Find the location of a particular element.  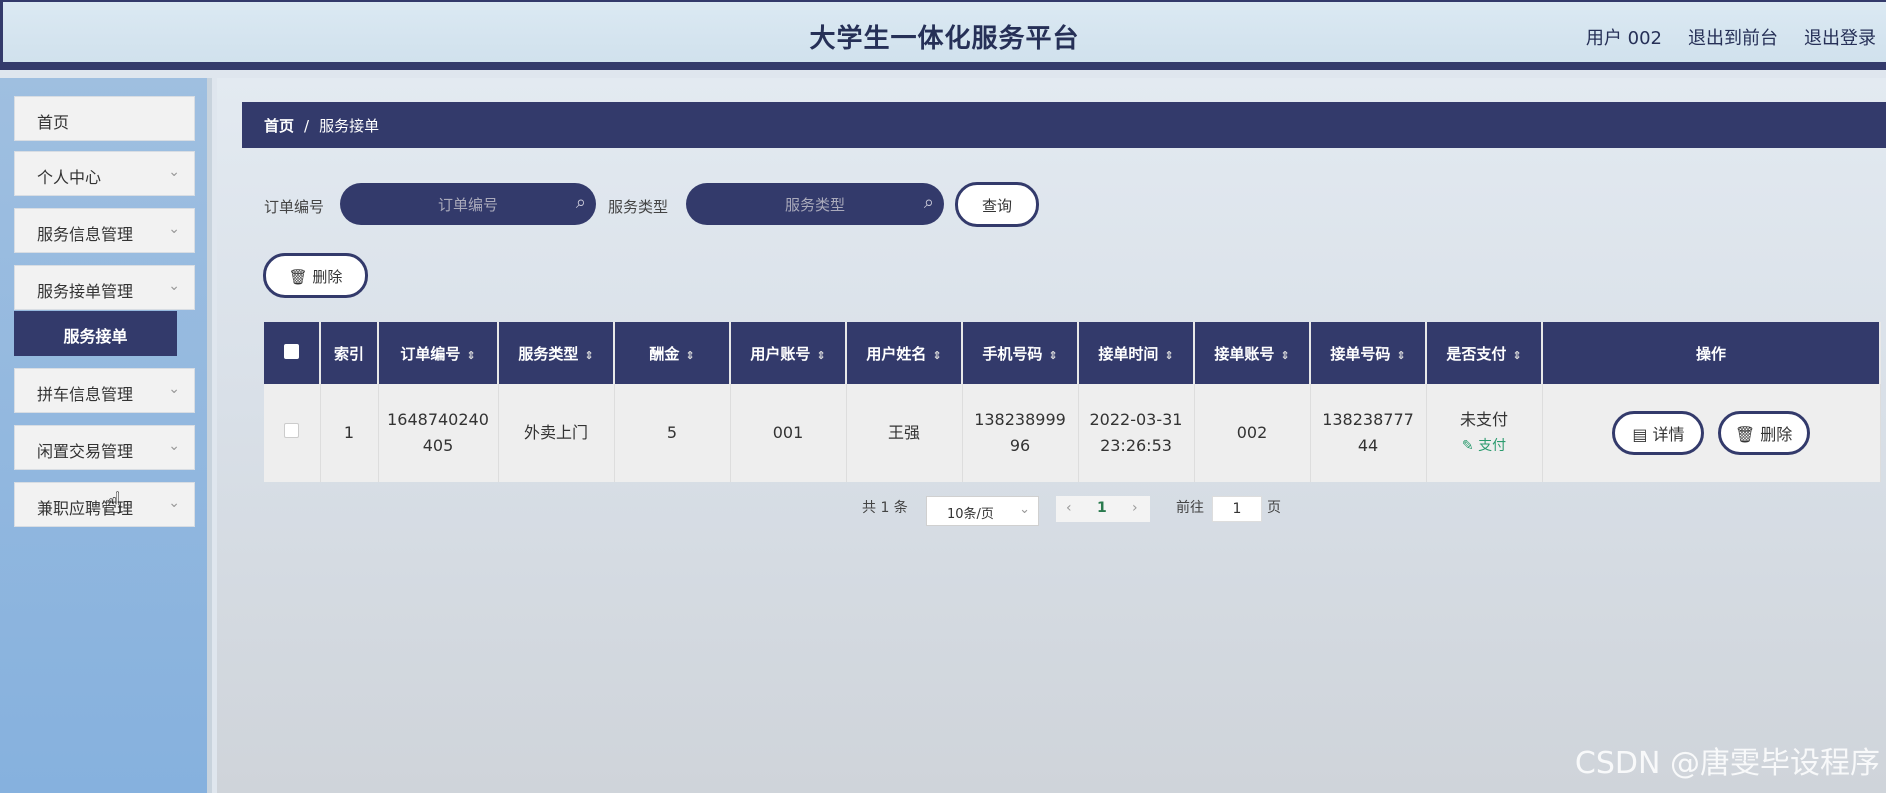

trash-icon: 🗑 is located at coordinates (1745, 434).